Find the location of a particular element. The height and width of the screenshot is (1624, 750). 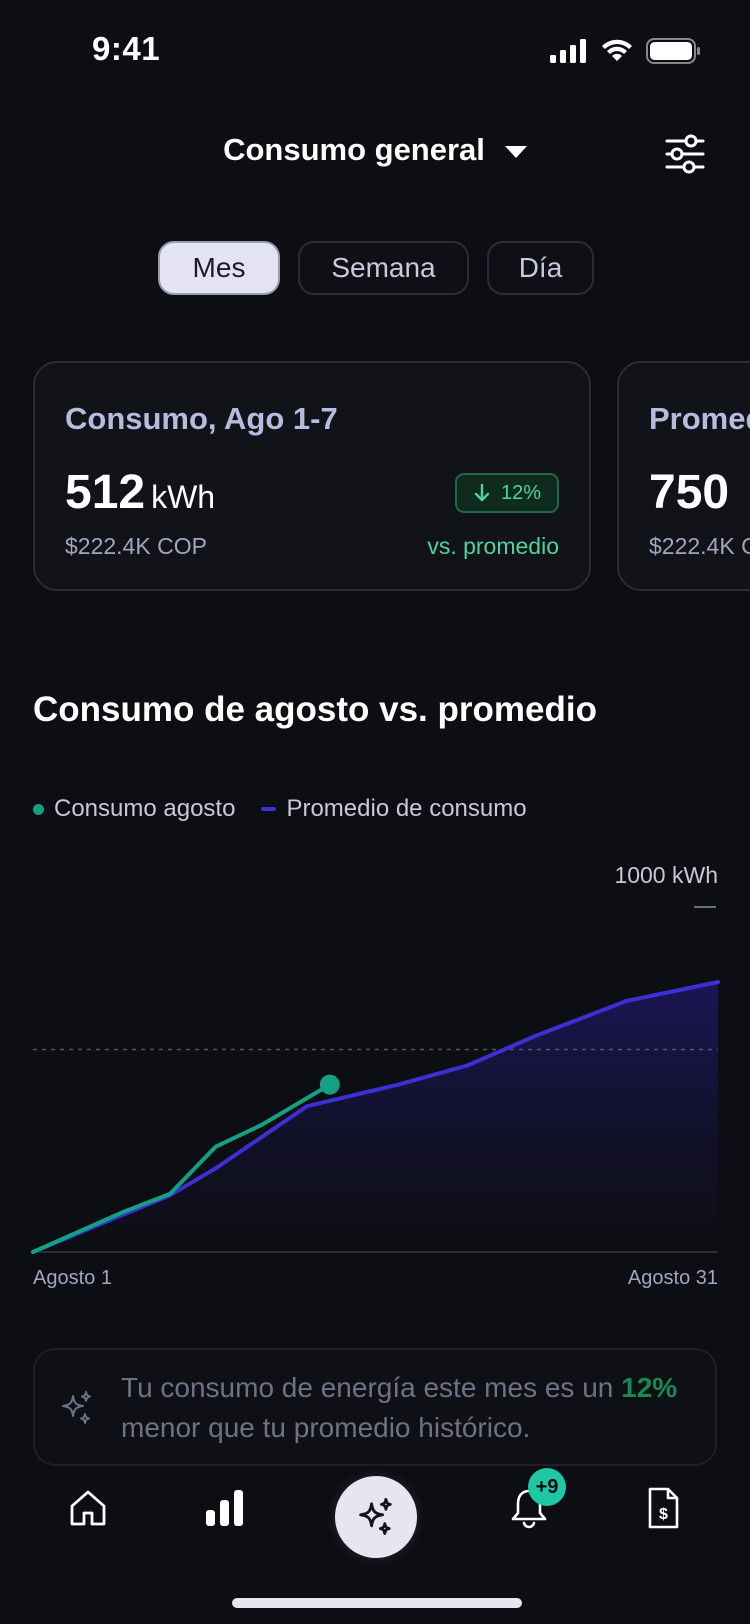

home-icon is located at coordinates (88, 1508).